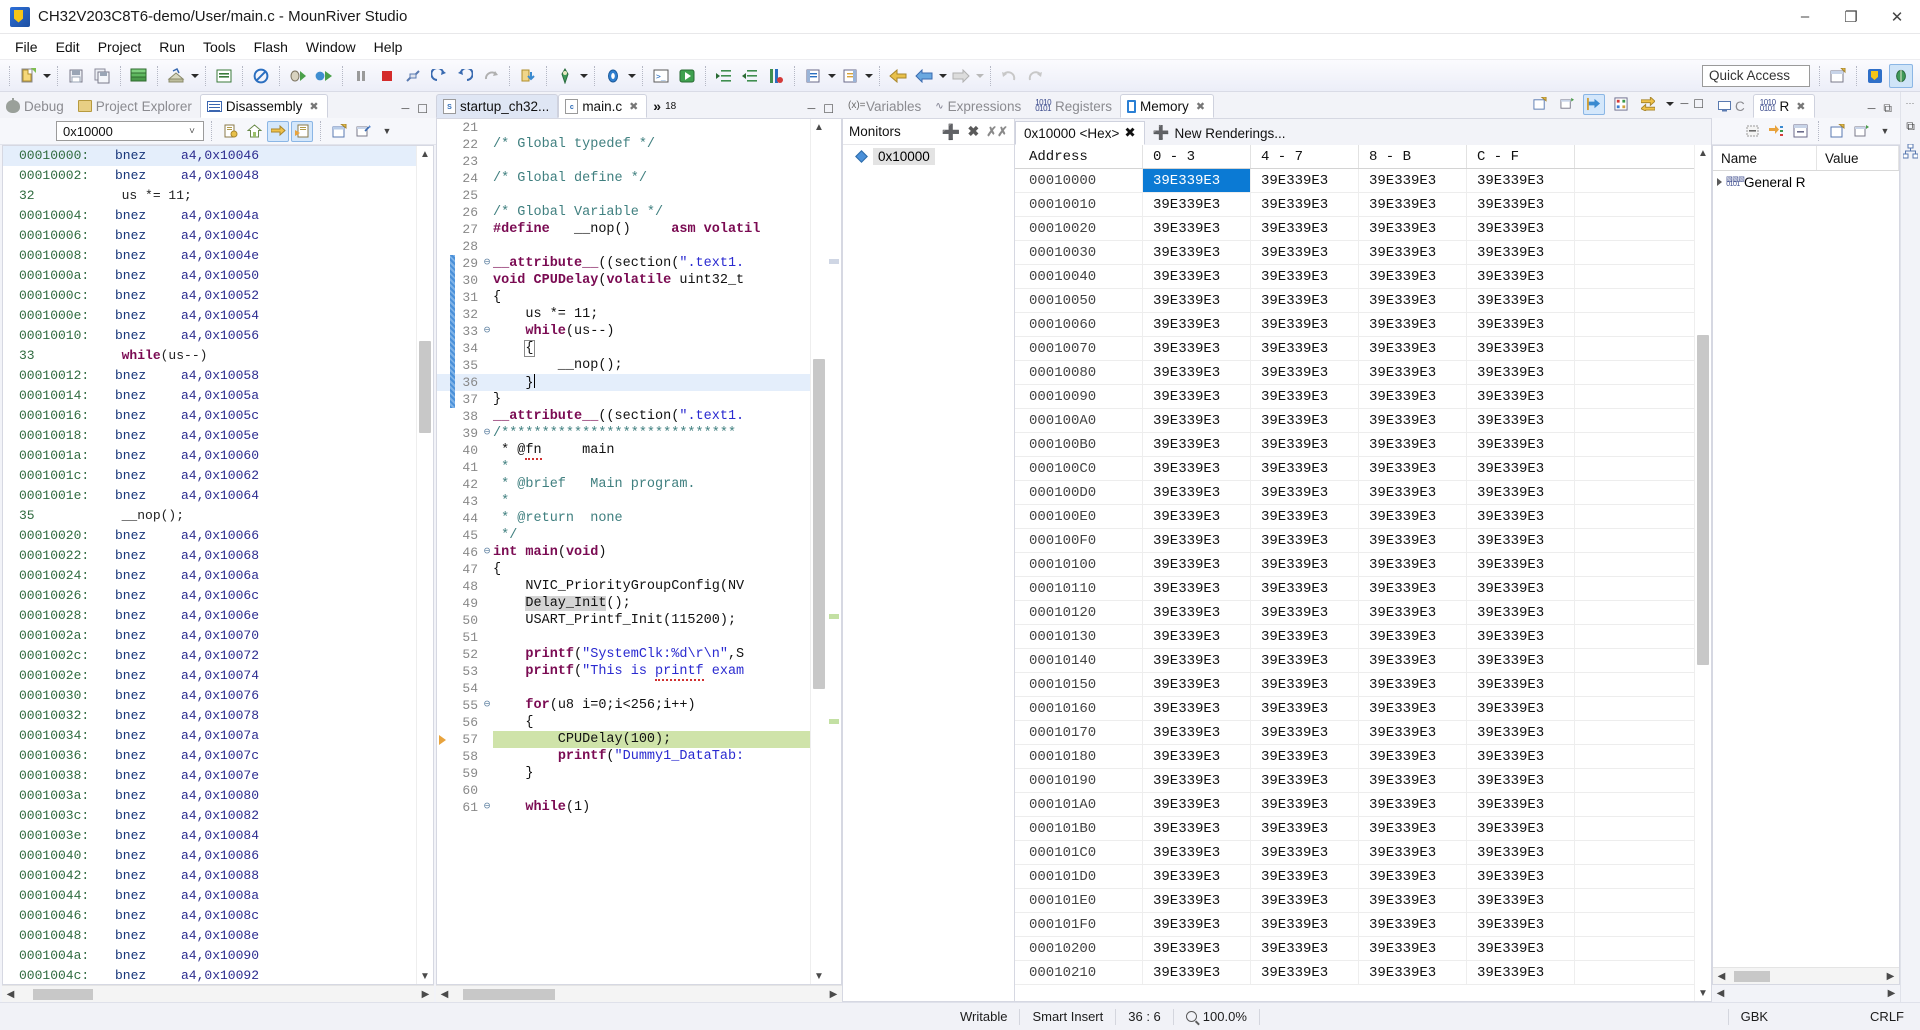 Image resolution: width=1920 pixels, height=1030 pixels. I want to click on code-line: 42 * @brief Main program., so click(623, 484).